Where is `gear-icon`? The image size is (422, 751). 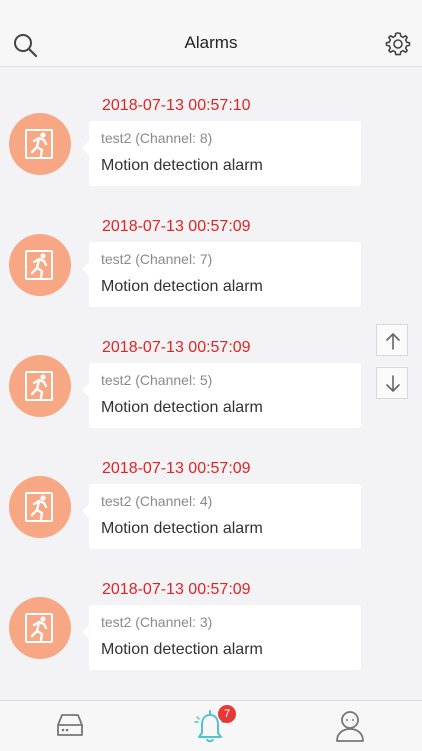 gear-icon is located at coordinates (398, 44).